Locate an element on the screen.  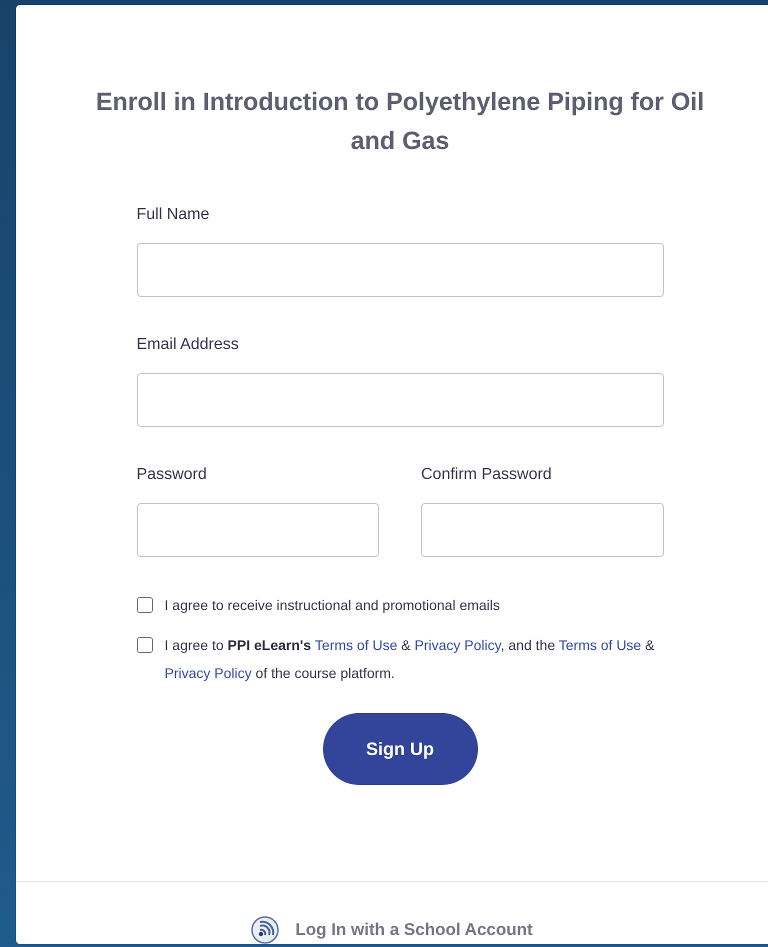
agreement-text: I agree to PPI eLearn's Terms of Use & Privacy Policy, and the Terms of Use & Privacy Policy of the course platform. is located at coordinates (410, 659).